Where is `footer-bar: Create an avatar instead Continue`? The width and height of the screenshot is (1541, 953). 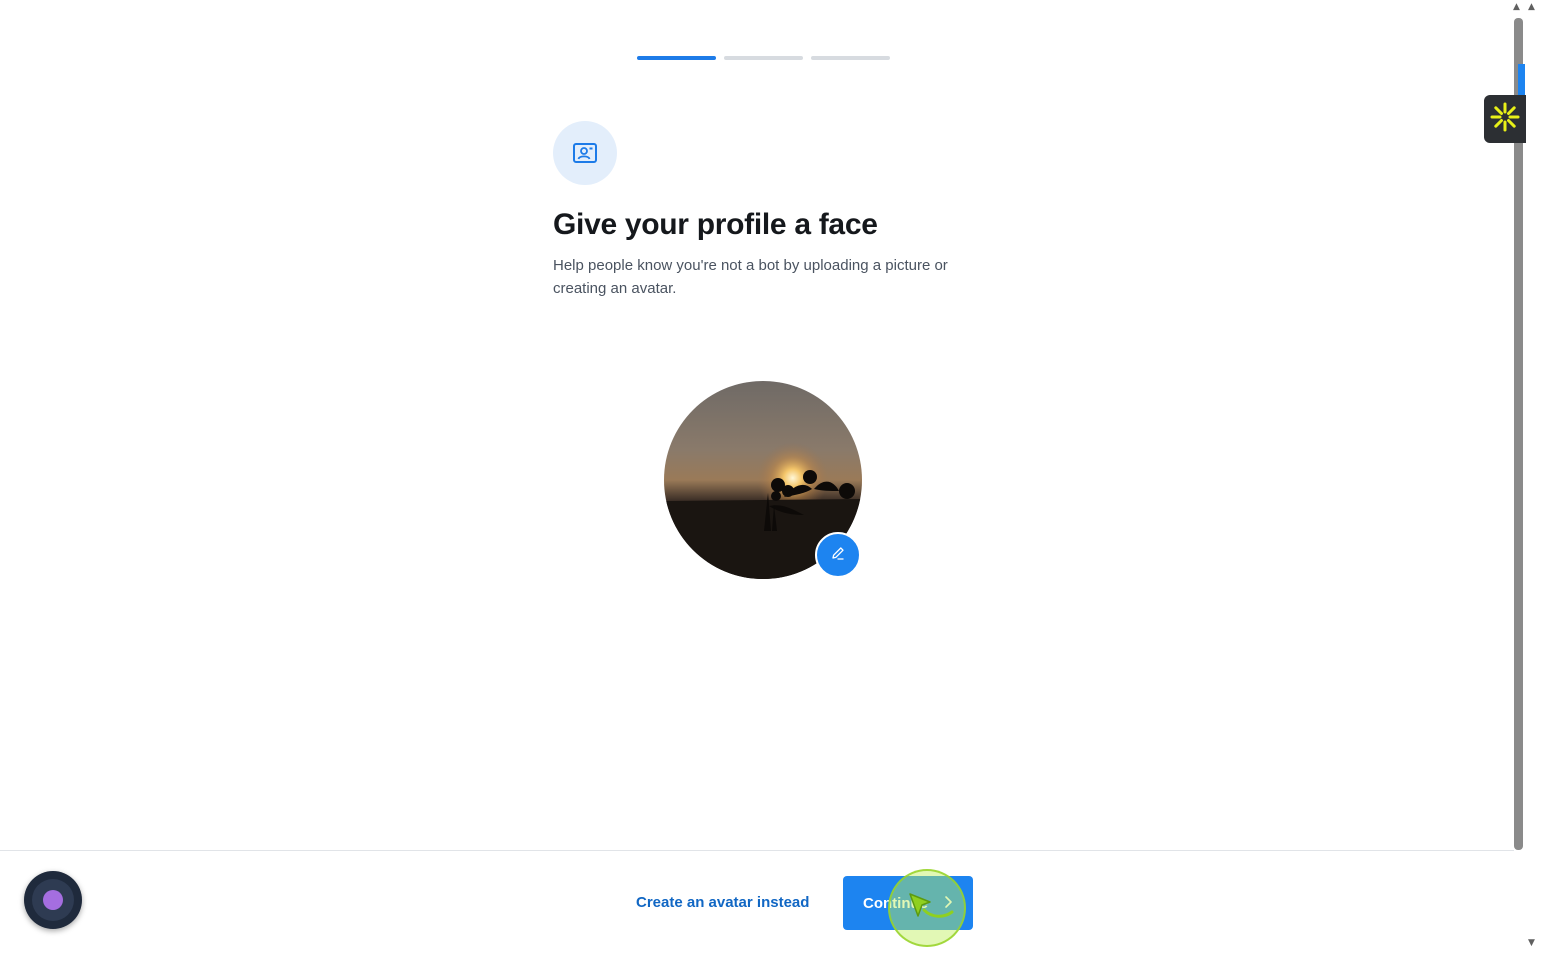 footer-bar: Create an avatar instead Continue is located at coordinates (757, 901).